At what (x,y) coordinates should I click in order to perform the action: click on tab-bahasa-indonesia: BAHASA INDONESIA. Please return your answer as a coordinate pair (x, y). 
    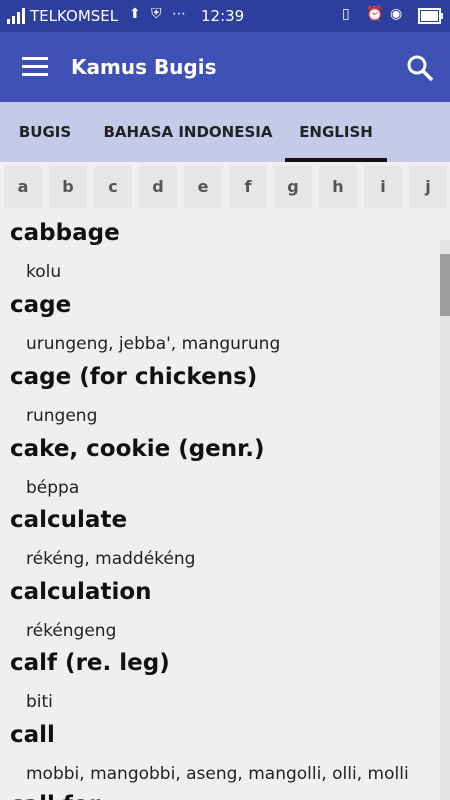
    Looking at the image, I should click on (188, 132).